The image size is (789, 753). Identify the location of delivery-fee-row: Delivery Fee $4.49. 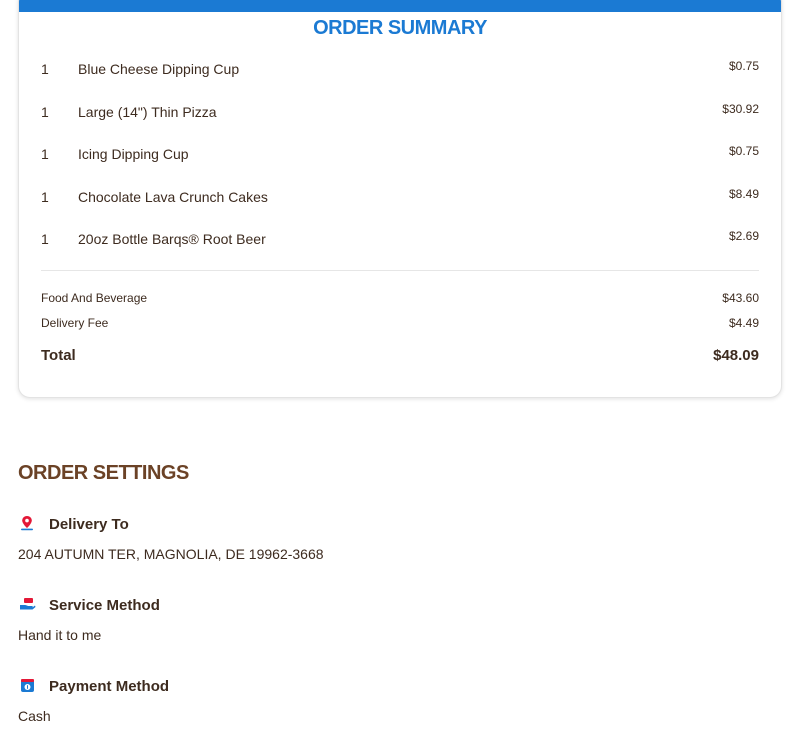
(400, 328).